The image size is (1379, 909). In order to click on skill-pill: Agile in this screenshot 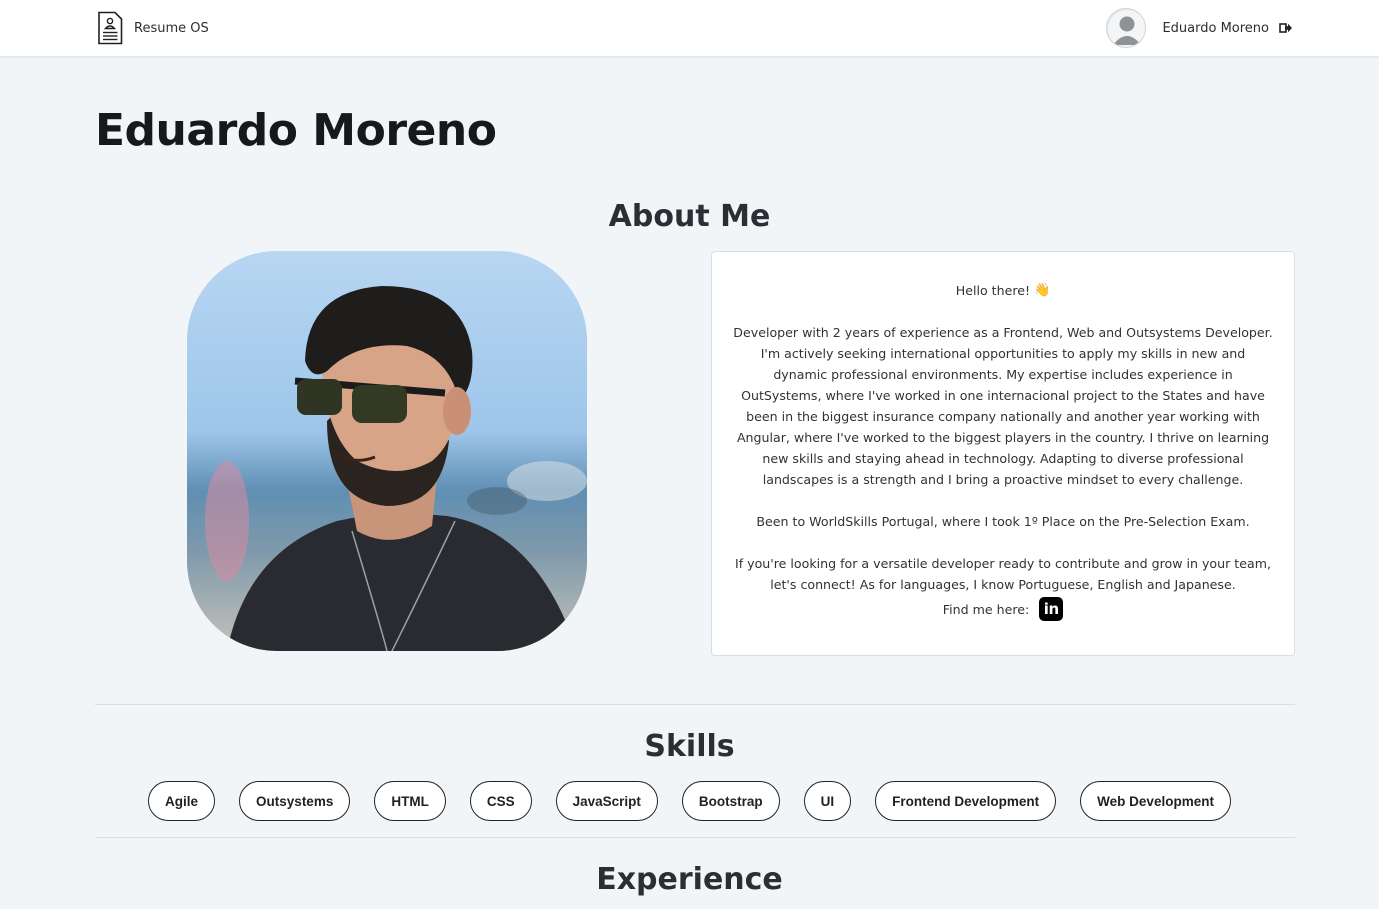, I will do `click(182, 801)`.